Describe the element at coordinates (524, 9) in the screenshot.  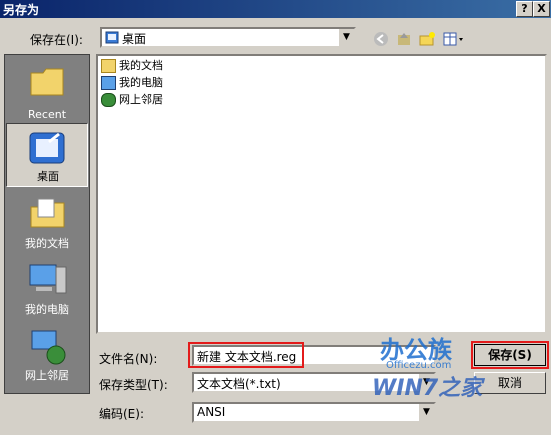
I see `help-button: ?` at that location.